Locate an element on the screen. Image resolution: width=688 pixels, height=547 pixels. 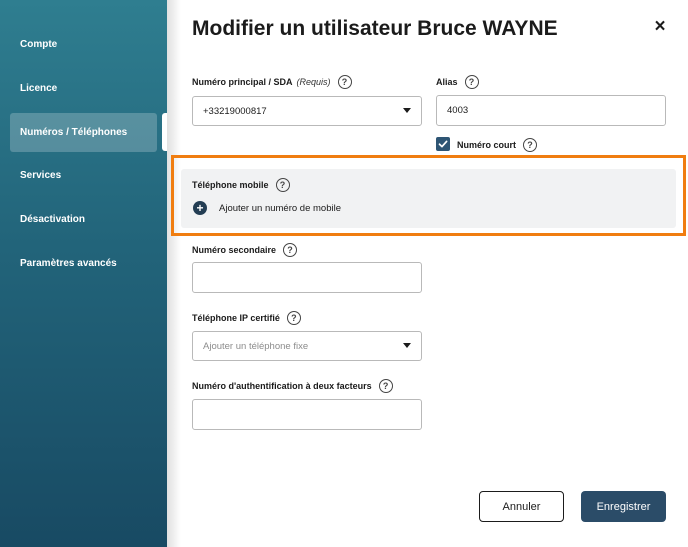
short-number-label: Numéro court ? is located at coordinates (497, 145).